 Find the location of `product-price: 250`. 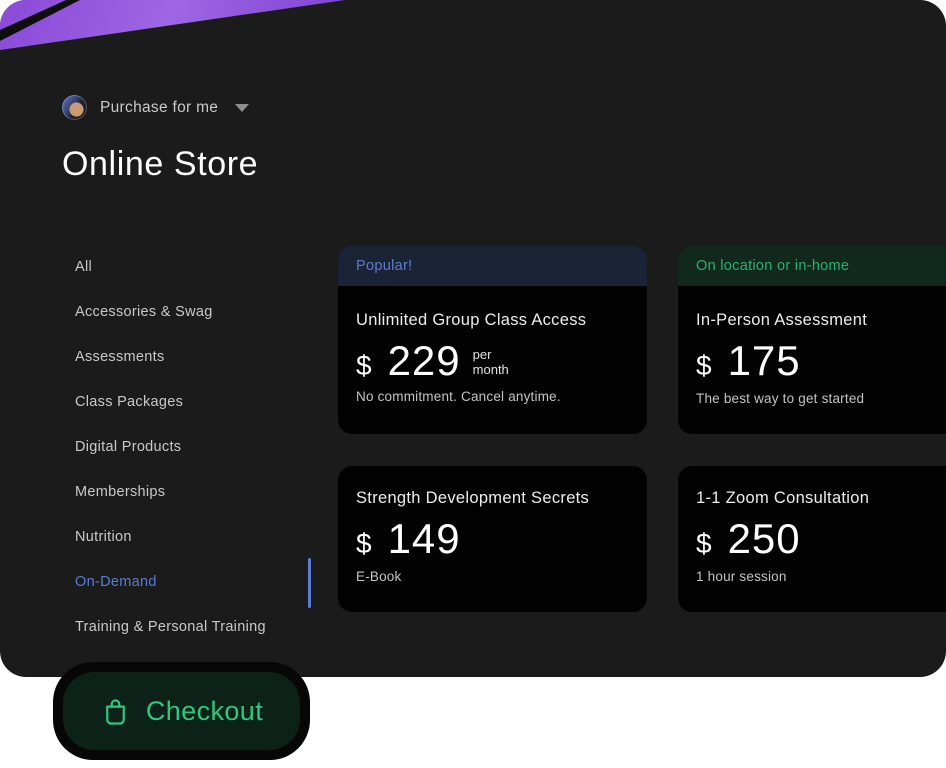

product-price: 250 is located at coordinates (764, 538).